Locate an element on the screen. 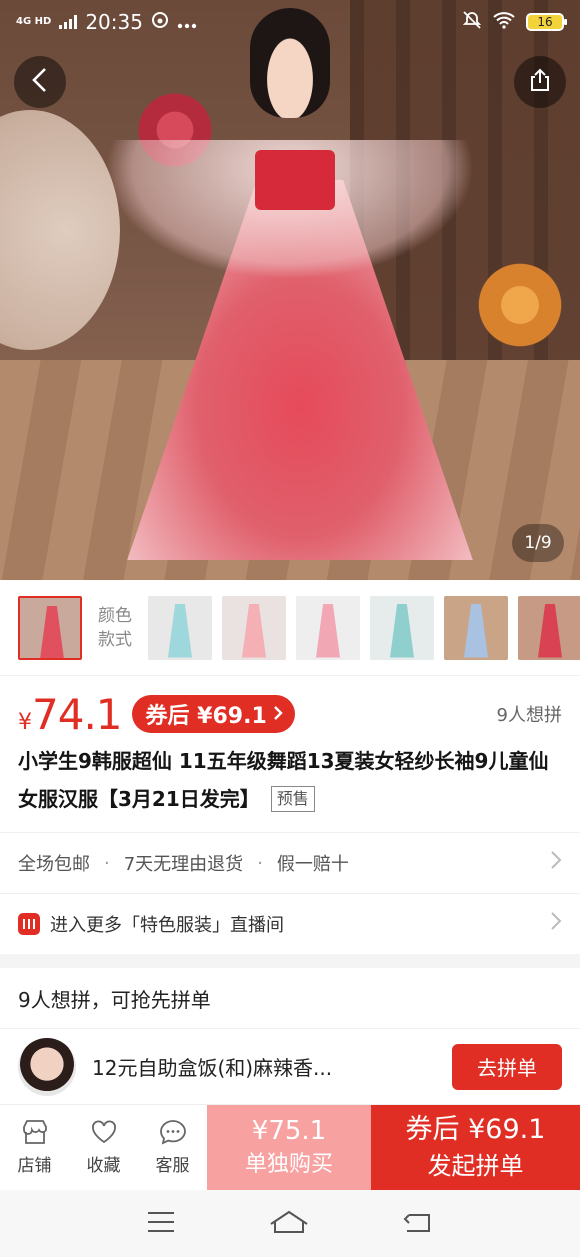 This screenshot has height=1257, width=580. chat-icon is located at coordinates (173, 1132).